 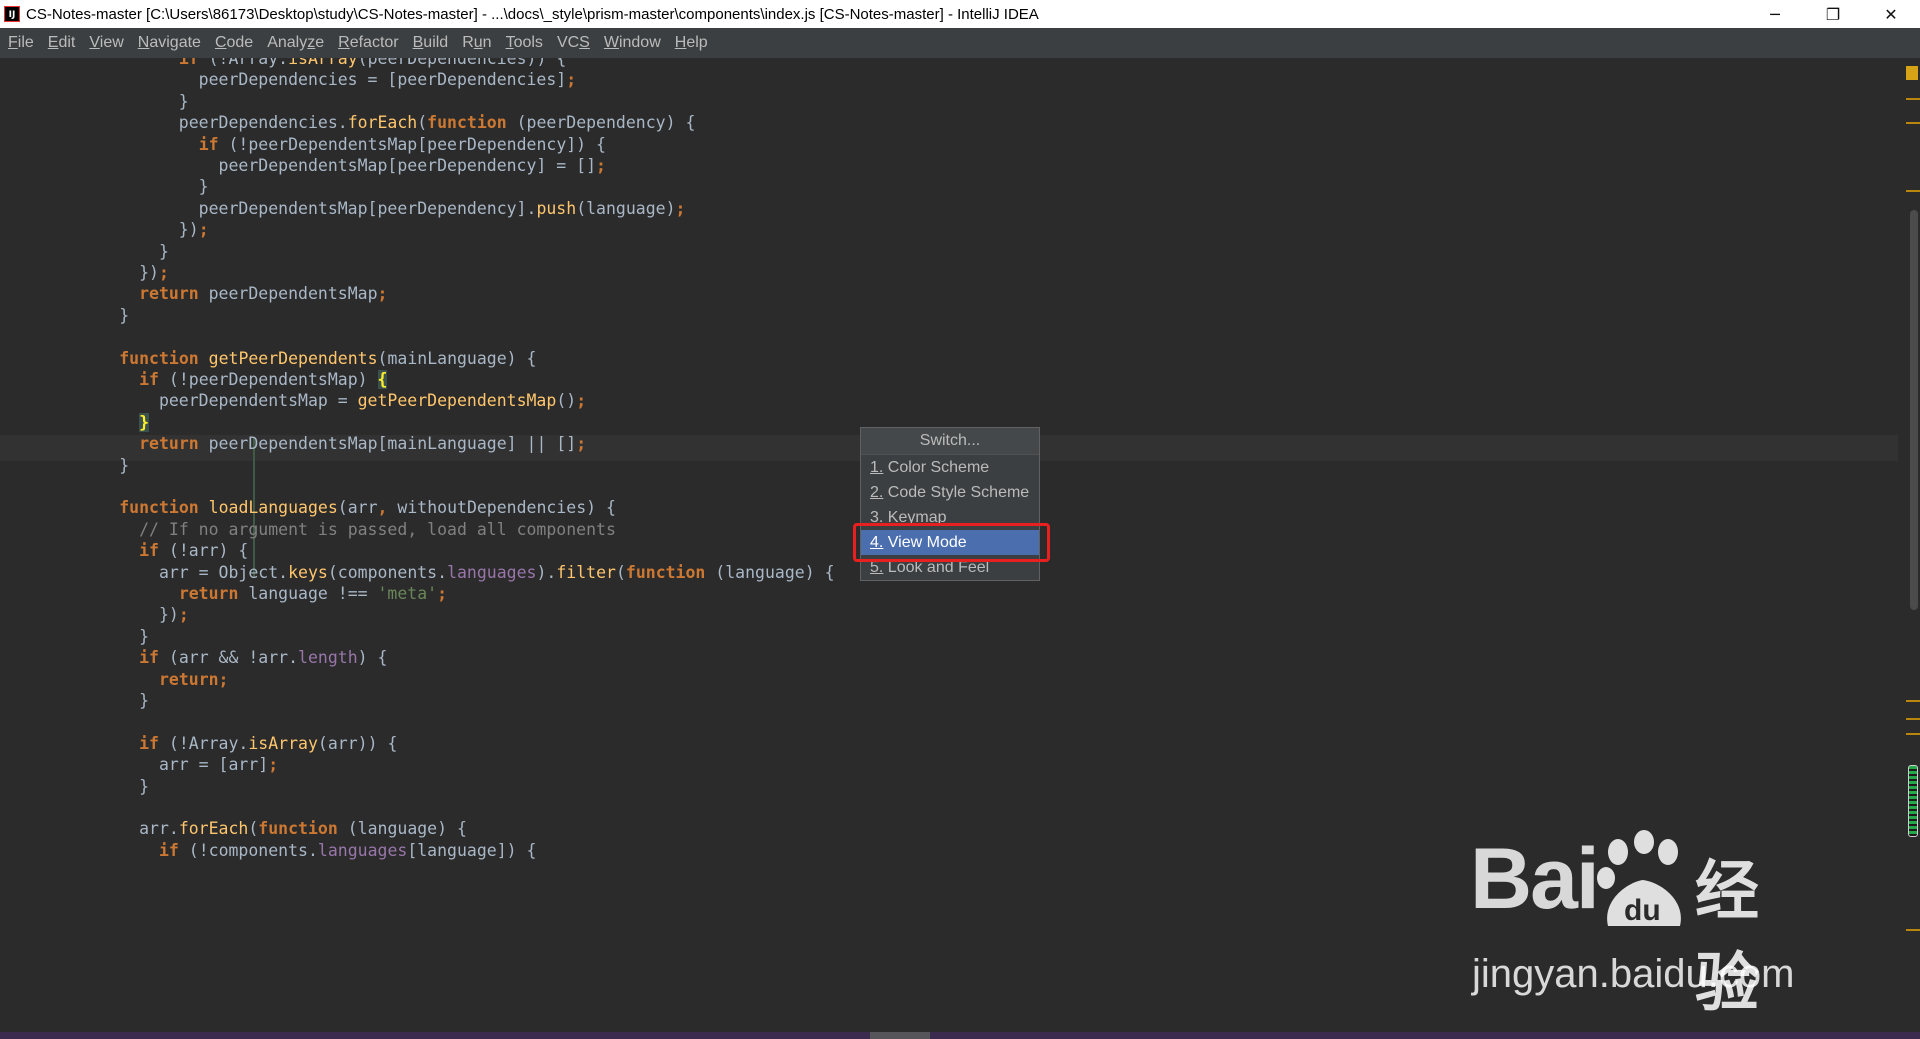 What do you see at coordinates (169, 43) in the screenshot?
I see `menu-item: Navigate` at bounding box center [169, 43].